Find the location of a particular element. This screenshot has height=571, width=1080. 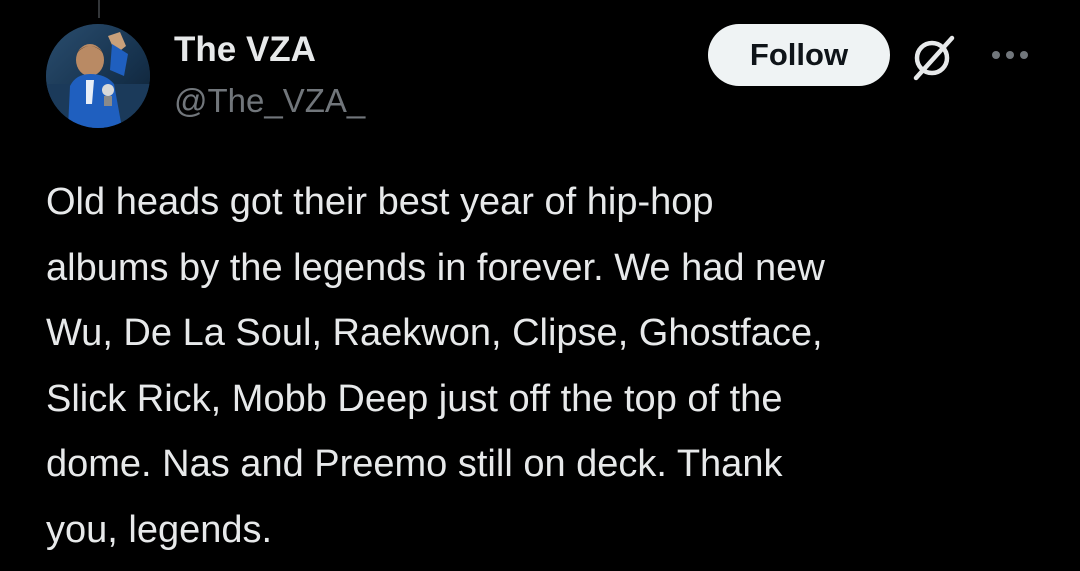

author-name: The VZA is located at coordinates (245, 50).